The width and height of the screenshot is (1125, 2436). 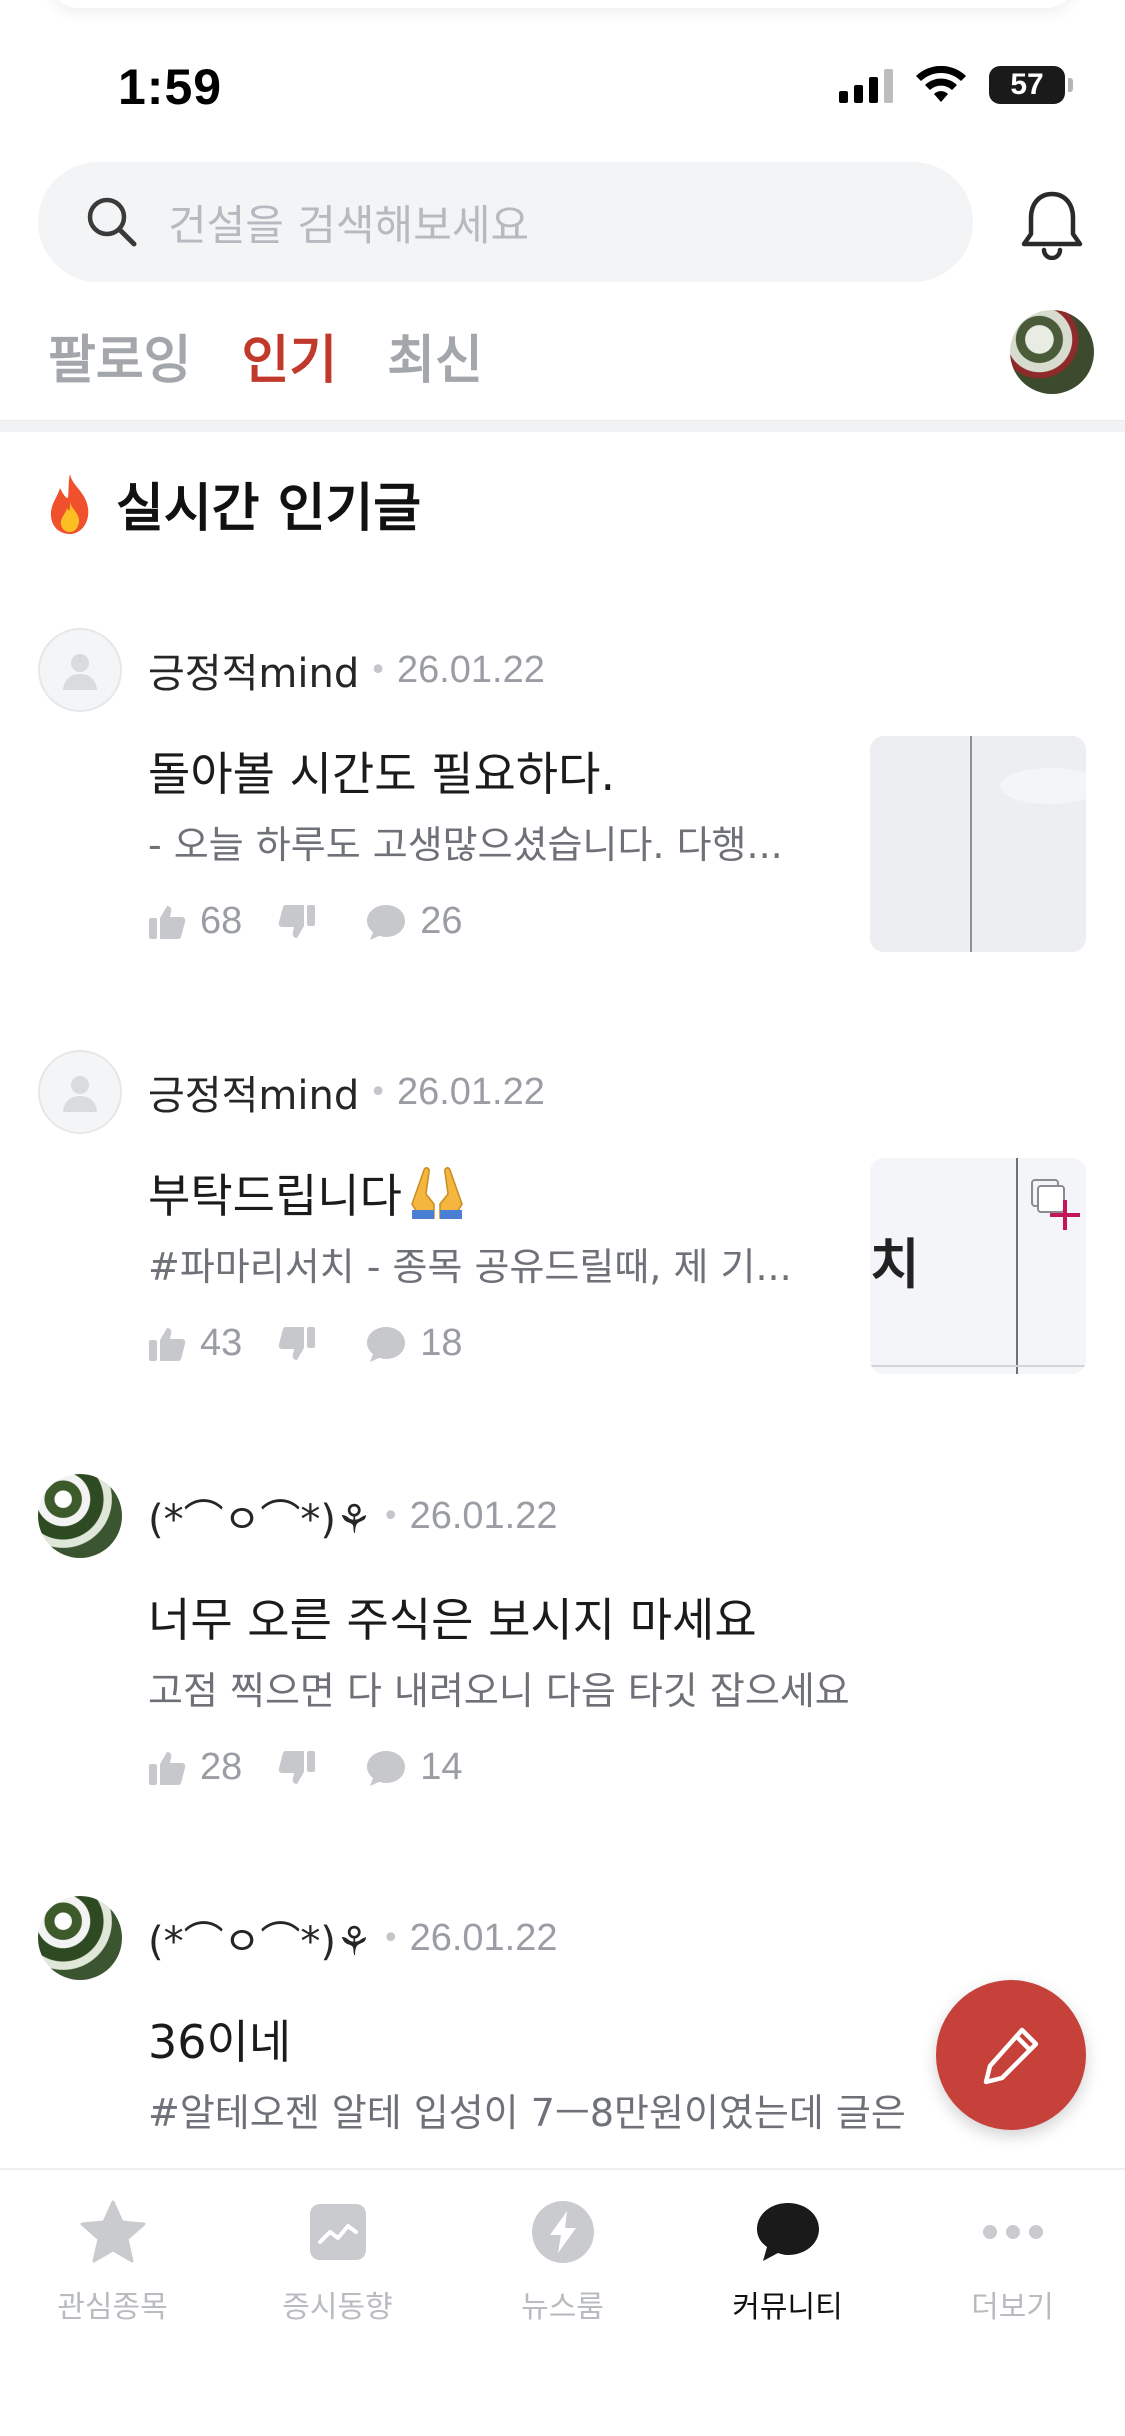 I want to click on nav-watchlist: 관심종목, so click(x=112, y=2303).